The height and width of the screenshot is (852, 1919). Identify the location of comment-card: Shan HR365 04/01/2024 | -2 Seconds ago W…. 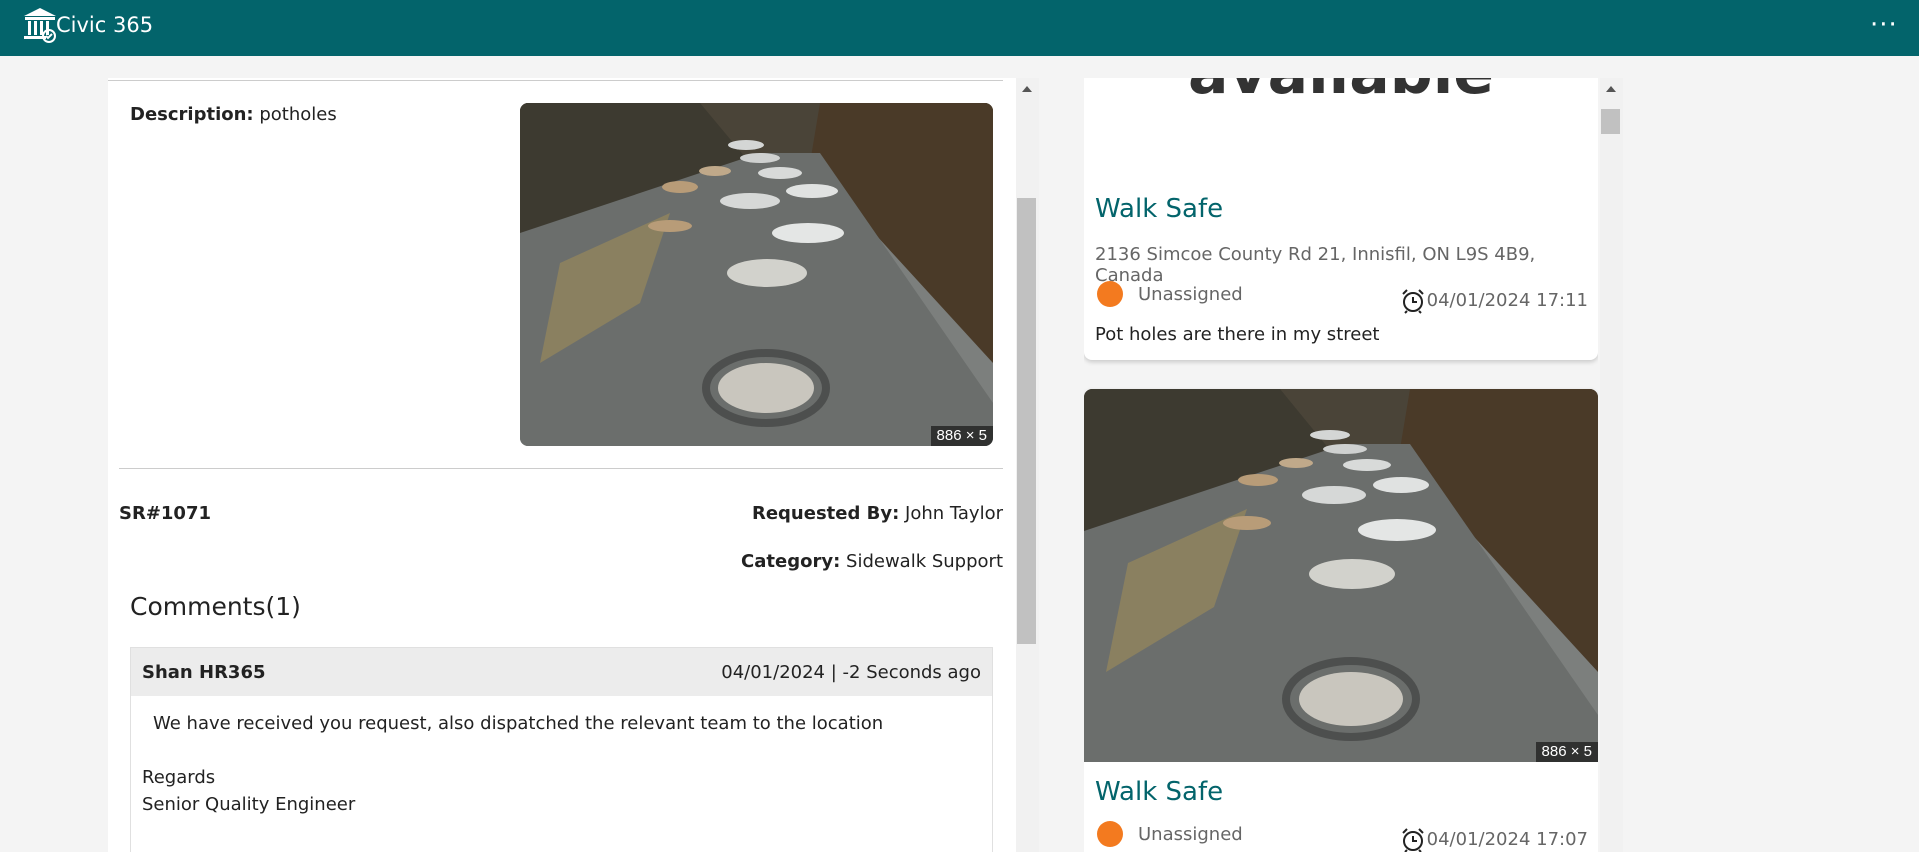
(561, 749).